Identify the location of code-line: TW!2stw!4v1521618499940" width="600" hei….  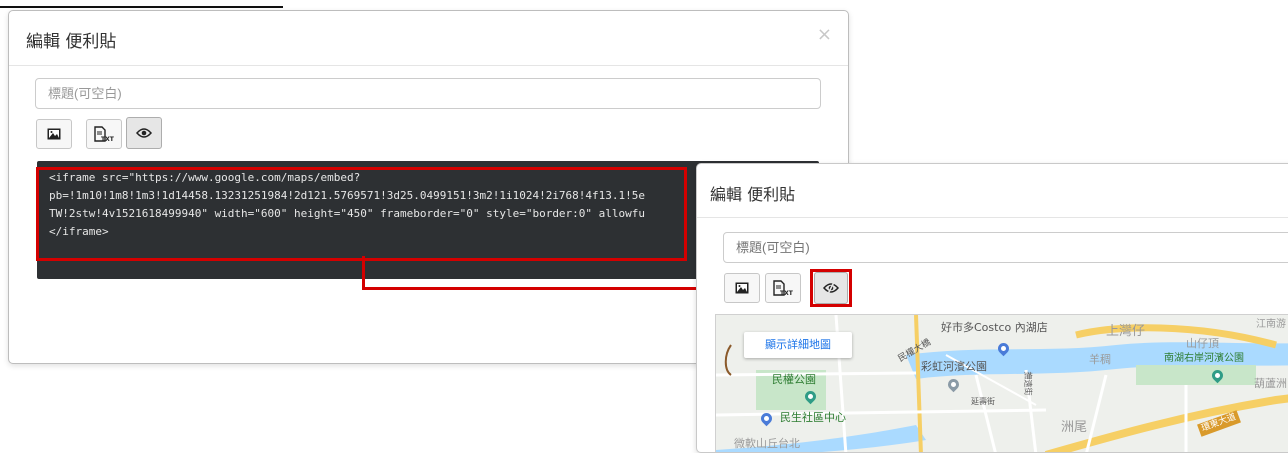
(347, 213).